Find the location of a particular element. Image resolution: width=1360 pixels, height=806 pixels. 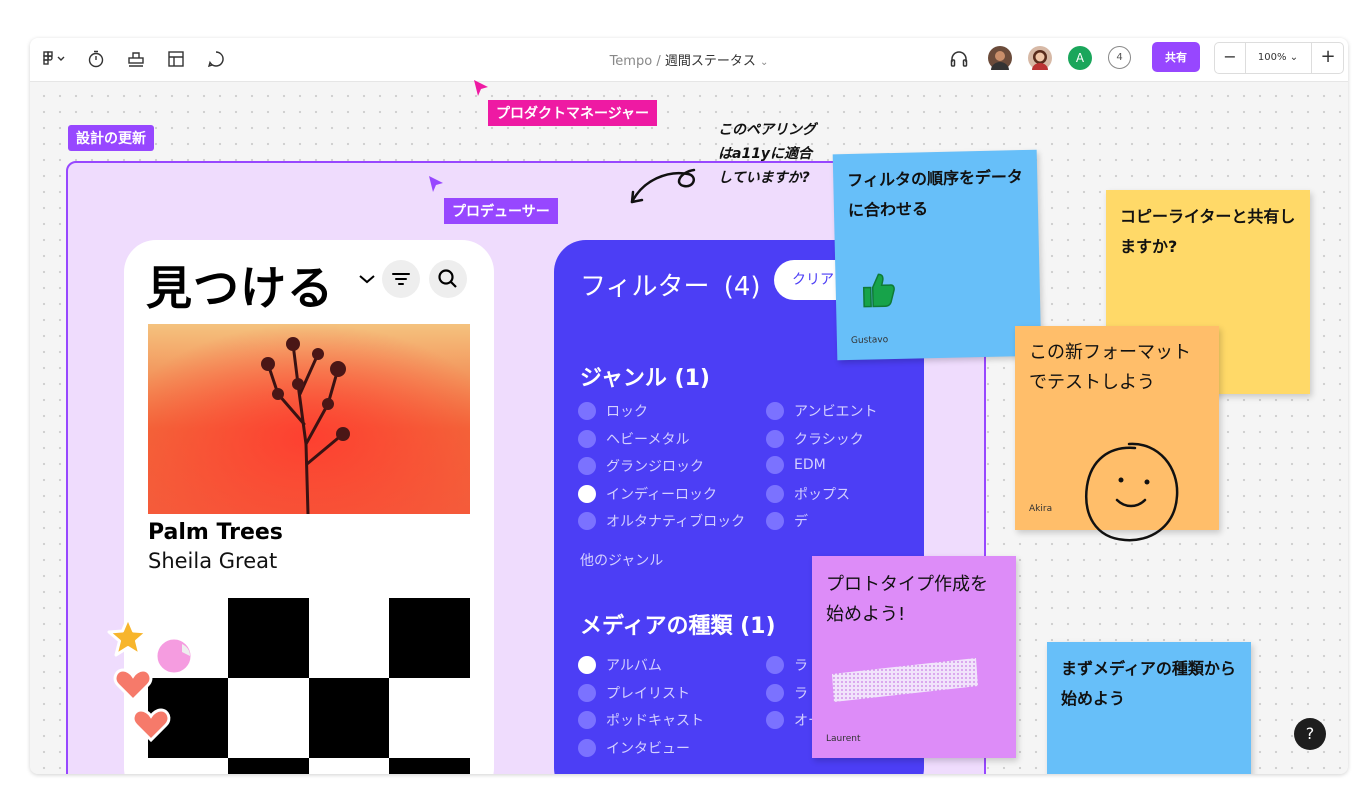

viewer-count-badge: 4 is located at coordinates (1119, 57).